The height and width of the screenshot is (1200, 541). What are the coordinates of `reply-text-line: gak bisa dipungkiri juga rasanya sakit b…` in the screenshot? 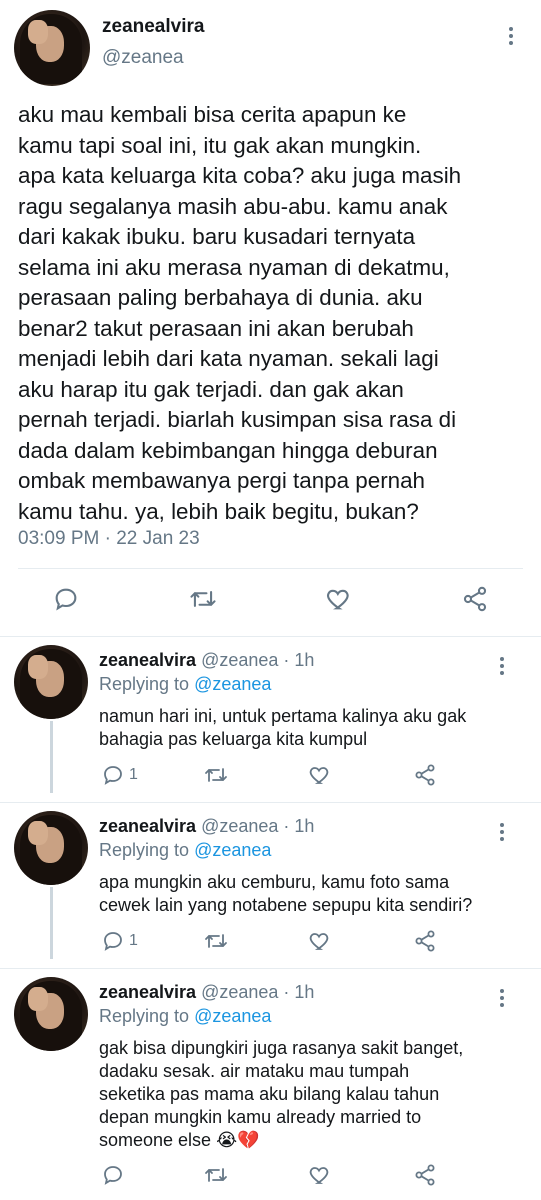 It's located at (281, 1048).